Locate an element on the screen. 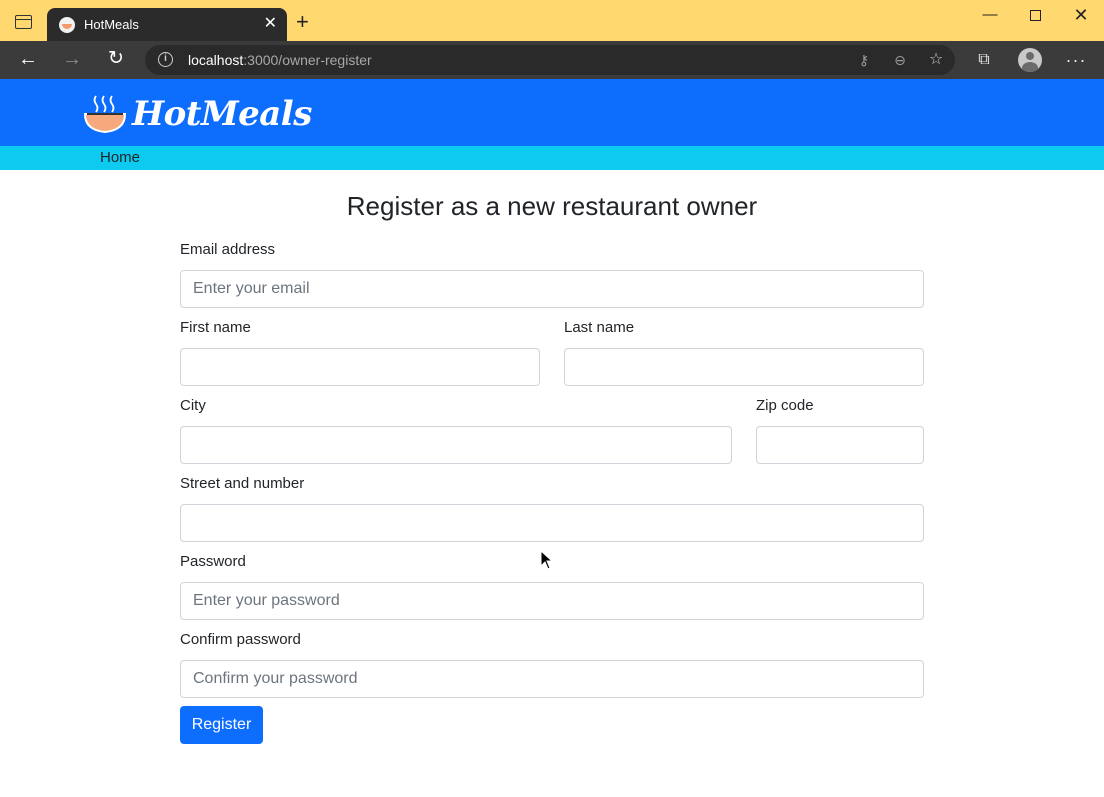  url-text: localhost:3000/owner-register is located at coordinates (280, 60).